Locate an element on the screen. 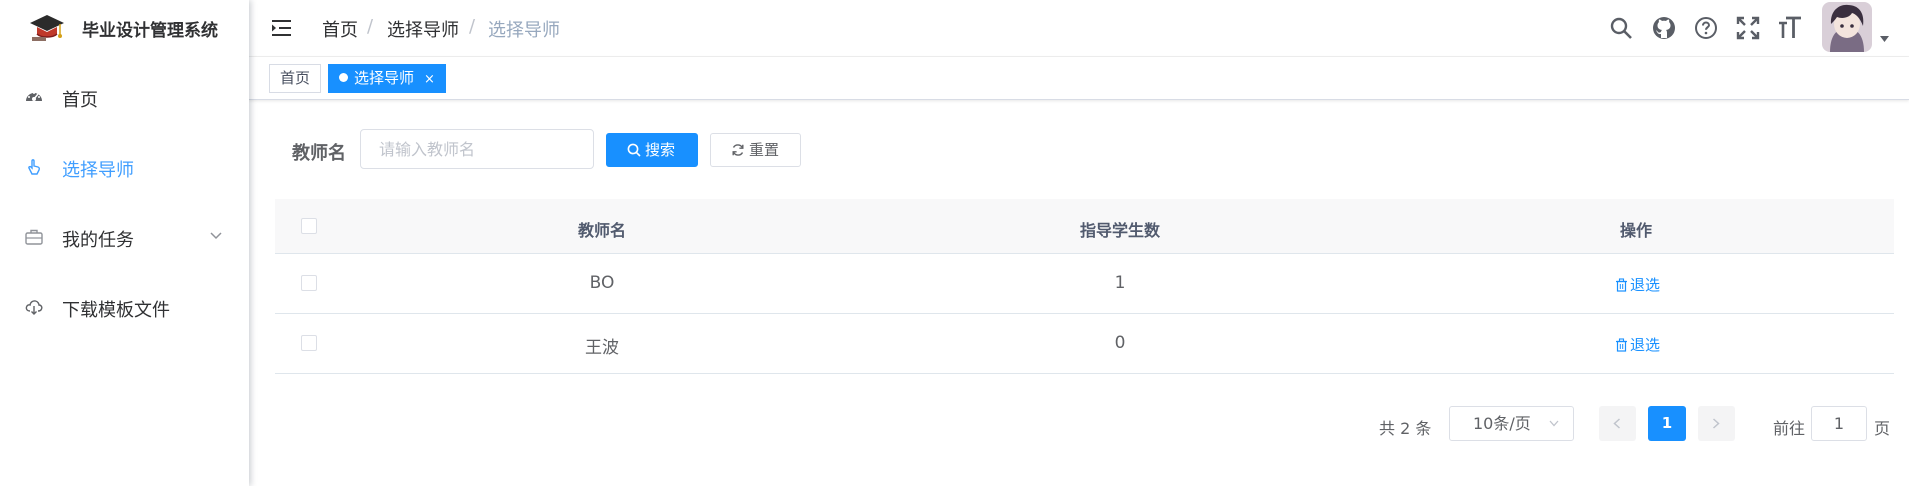 This screenshot has height=486, width=1909. next-page-button is located at coordinates (1716, 423).